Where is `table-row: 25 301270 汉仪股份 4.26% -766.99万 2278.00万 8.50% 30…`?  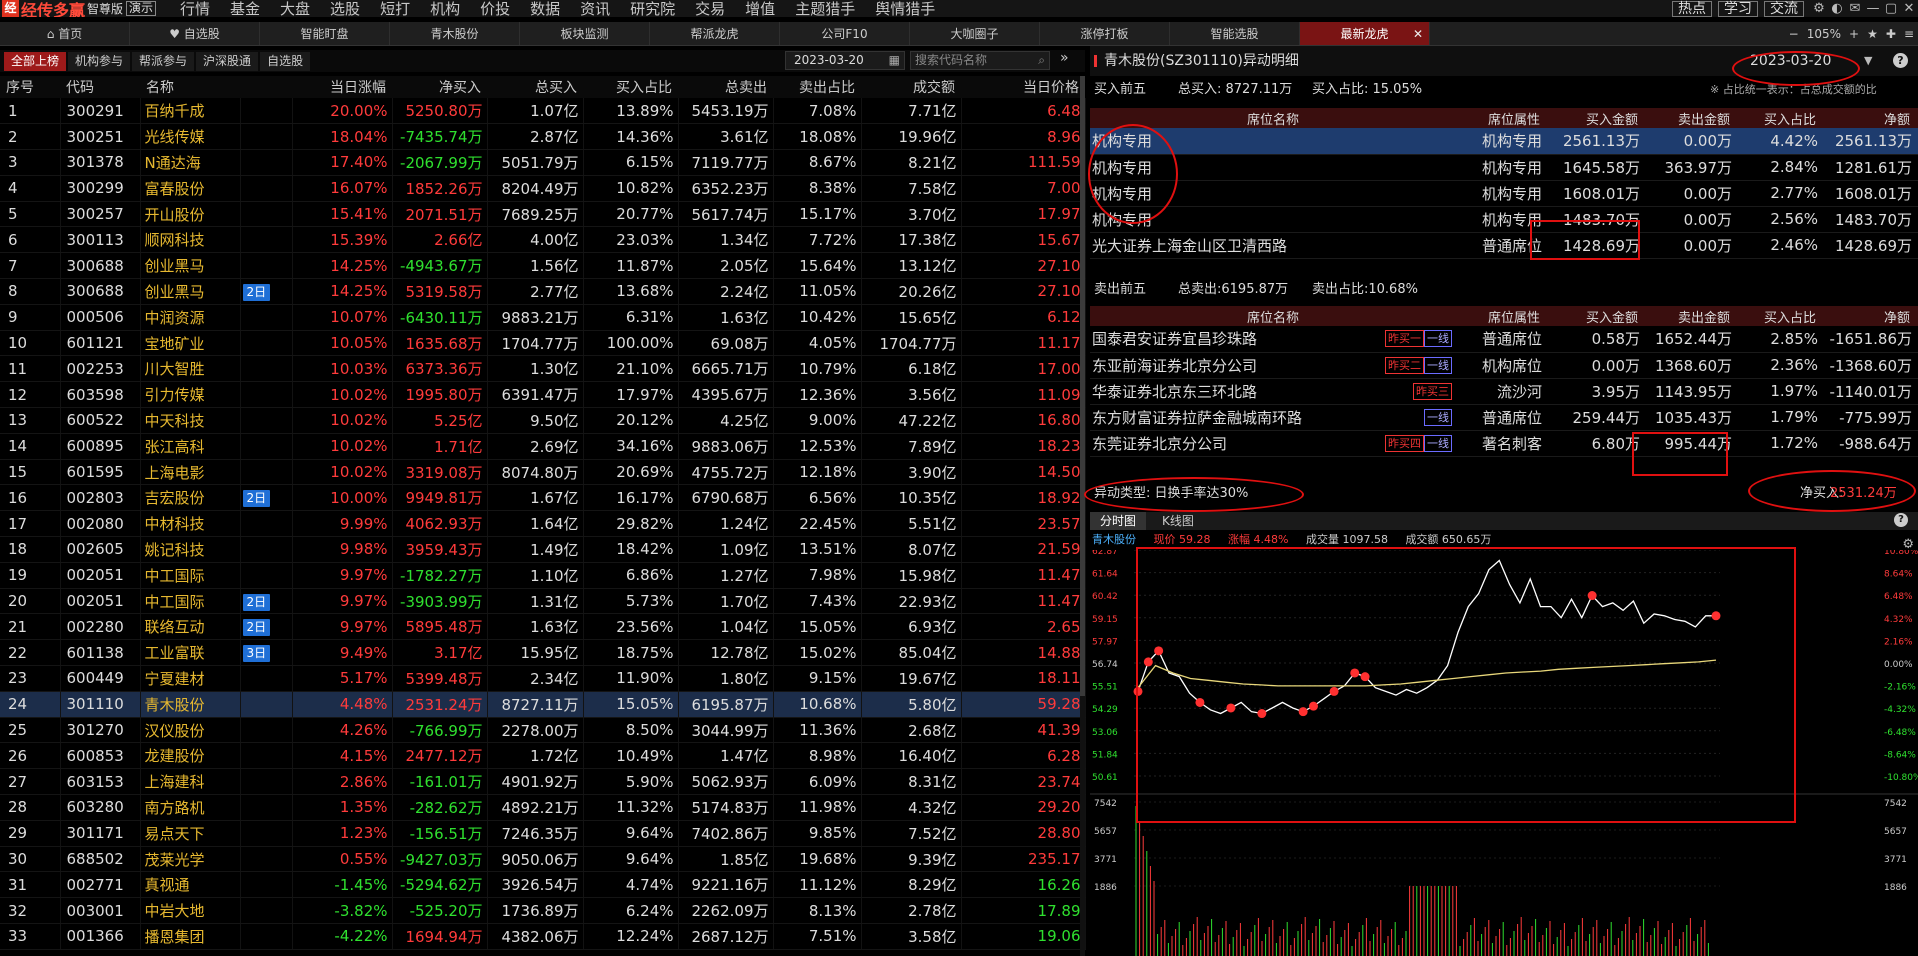
table-row: 25 301270 汉仪股份 4.26% -766.99万 2278.00万 8.50% 30… is located at coordinates (543, 730).